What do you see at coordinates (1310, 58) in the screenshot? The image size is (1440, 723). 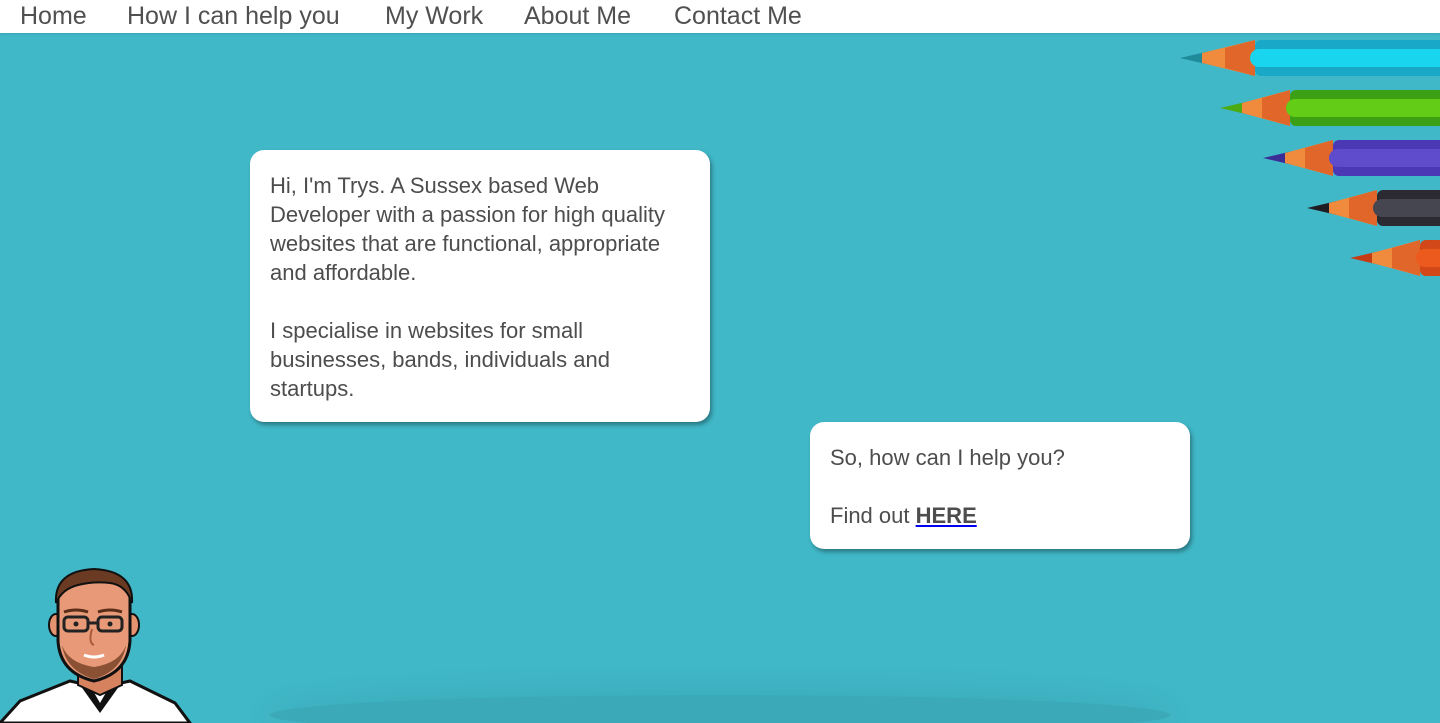 I see `cyan-pencil-icon` at bounding box center [1310, 58].